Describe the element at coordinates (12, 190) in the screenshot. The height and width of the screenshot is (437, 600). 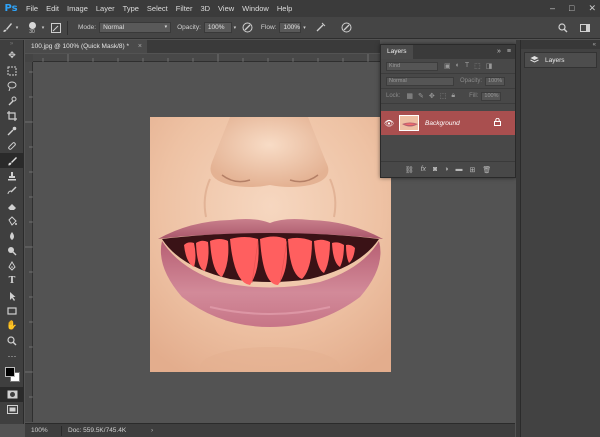
I see `history-brush-tool-icon` at that location.